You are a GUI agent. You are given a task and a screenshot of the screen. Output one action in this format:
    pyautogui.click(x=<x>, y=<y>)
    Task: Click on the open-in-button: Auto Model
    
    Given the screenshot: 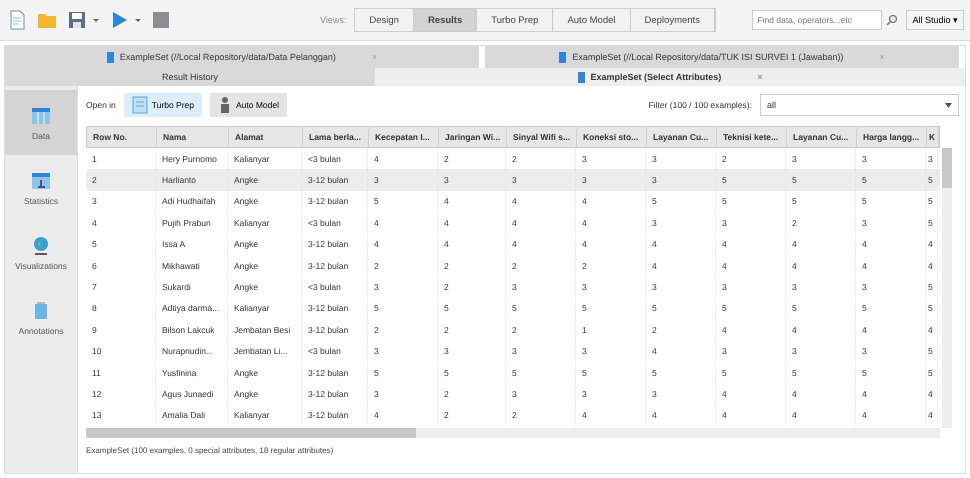 What is the action you would take?
    pyautogui.click(x=248, y=105)
    